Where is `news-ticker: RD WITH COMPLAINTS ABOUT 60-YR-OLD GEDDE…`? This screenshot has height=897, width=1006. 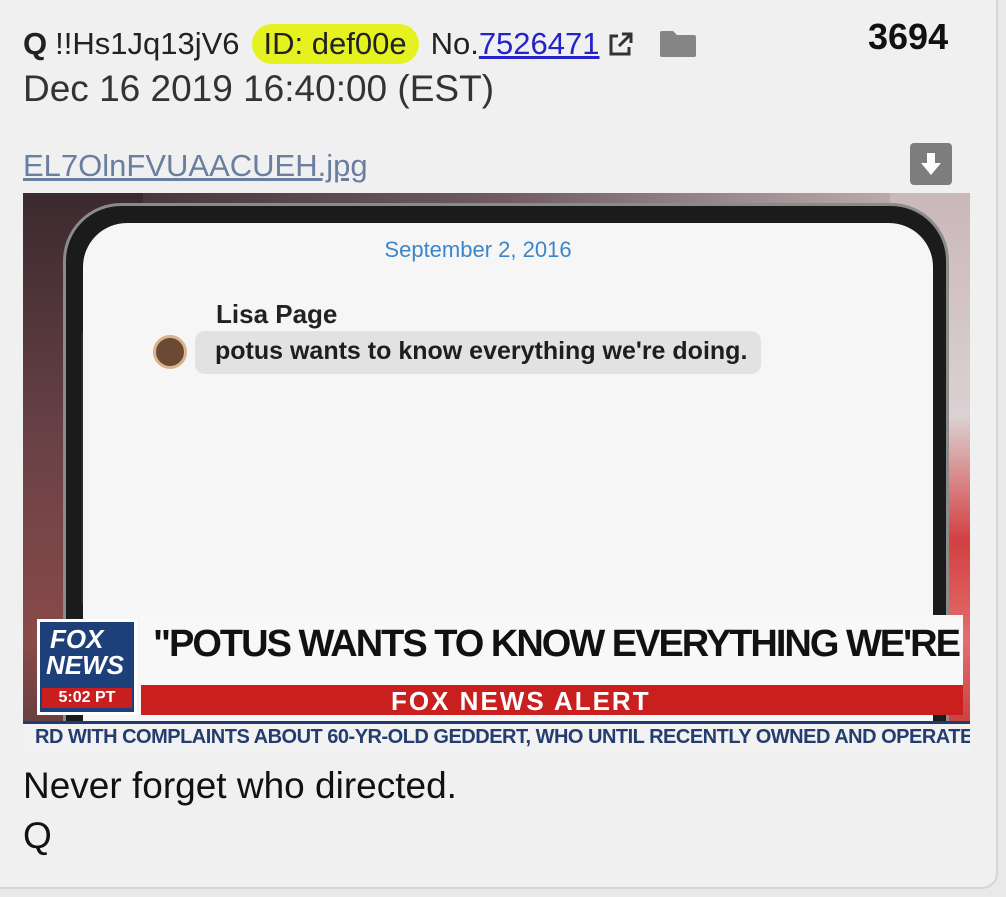 news-ticker: RD WITH COMPLAINTS ABOUT 60-YR-OLD GEDDE… is located at coordinates (496, 737).